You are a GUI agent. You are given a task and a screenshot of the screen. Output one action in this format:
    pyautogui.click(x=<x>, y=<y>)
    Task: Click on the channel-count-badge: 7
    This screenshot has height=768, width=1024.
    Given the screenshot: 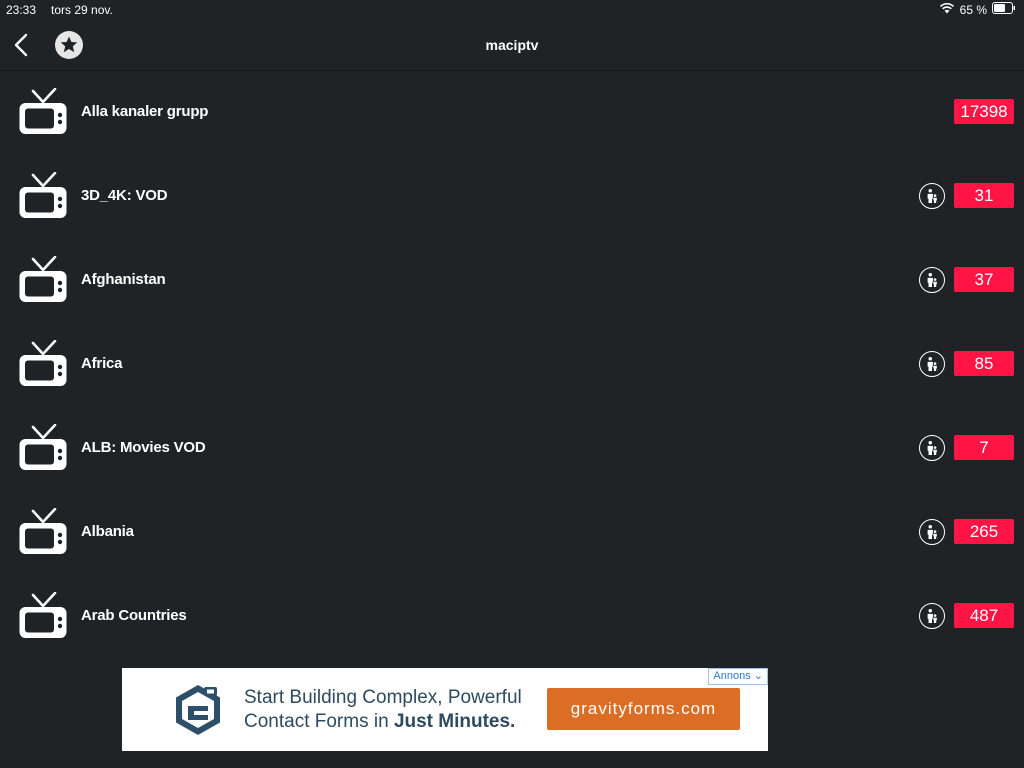 What is the action you would take?
    pyautogui.click(x=984, y=447)
    